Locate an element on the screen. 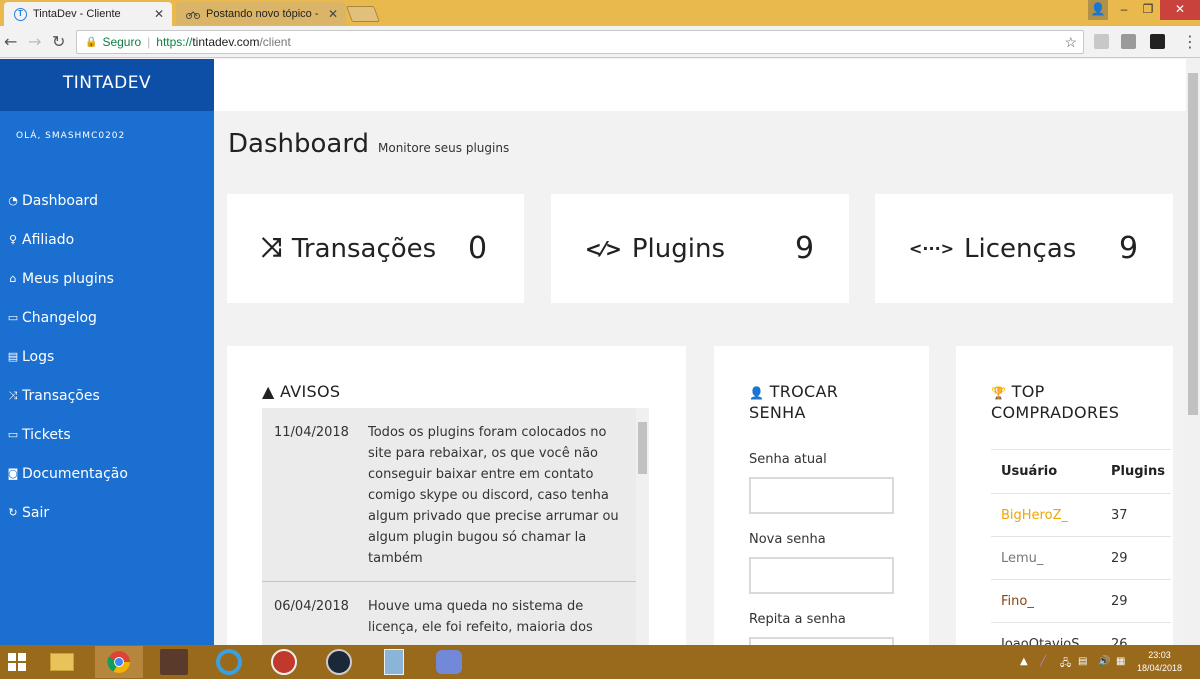 This screenshot has height=679, width=1200. new-tab-button is located at coordinates (363, 14).